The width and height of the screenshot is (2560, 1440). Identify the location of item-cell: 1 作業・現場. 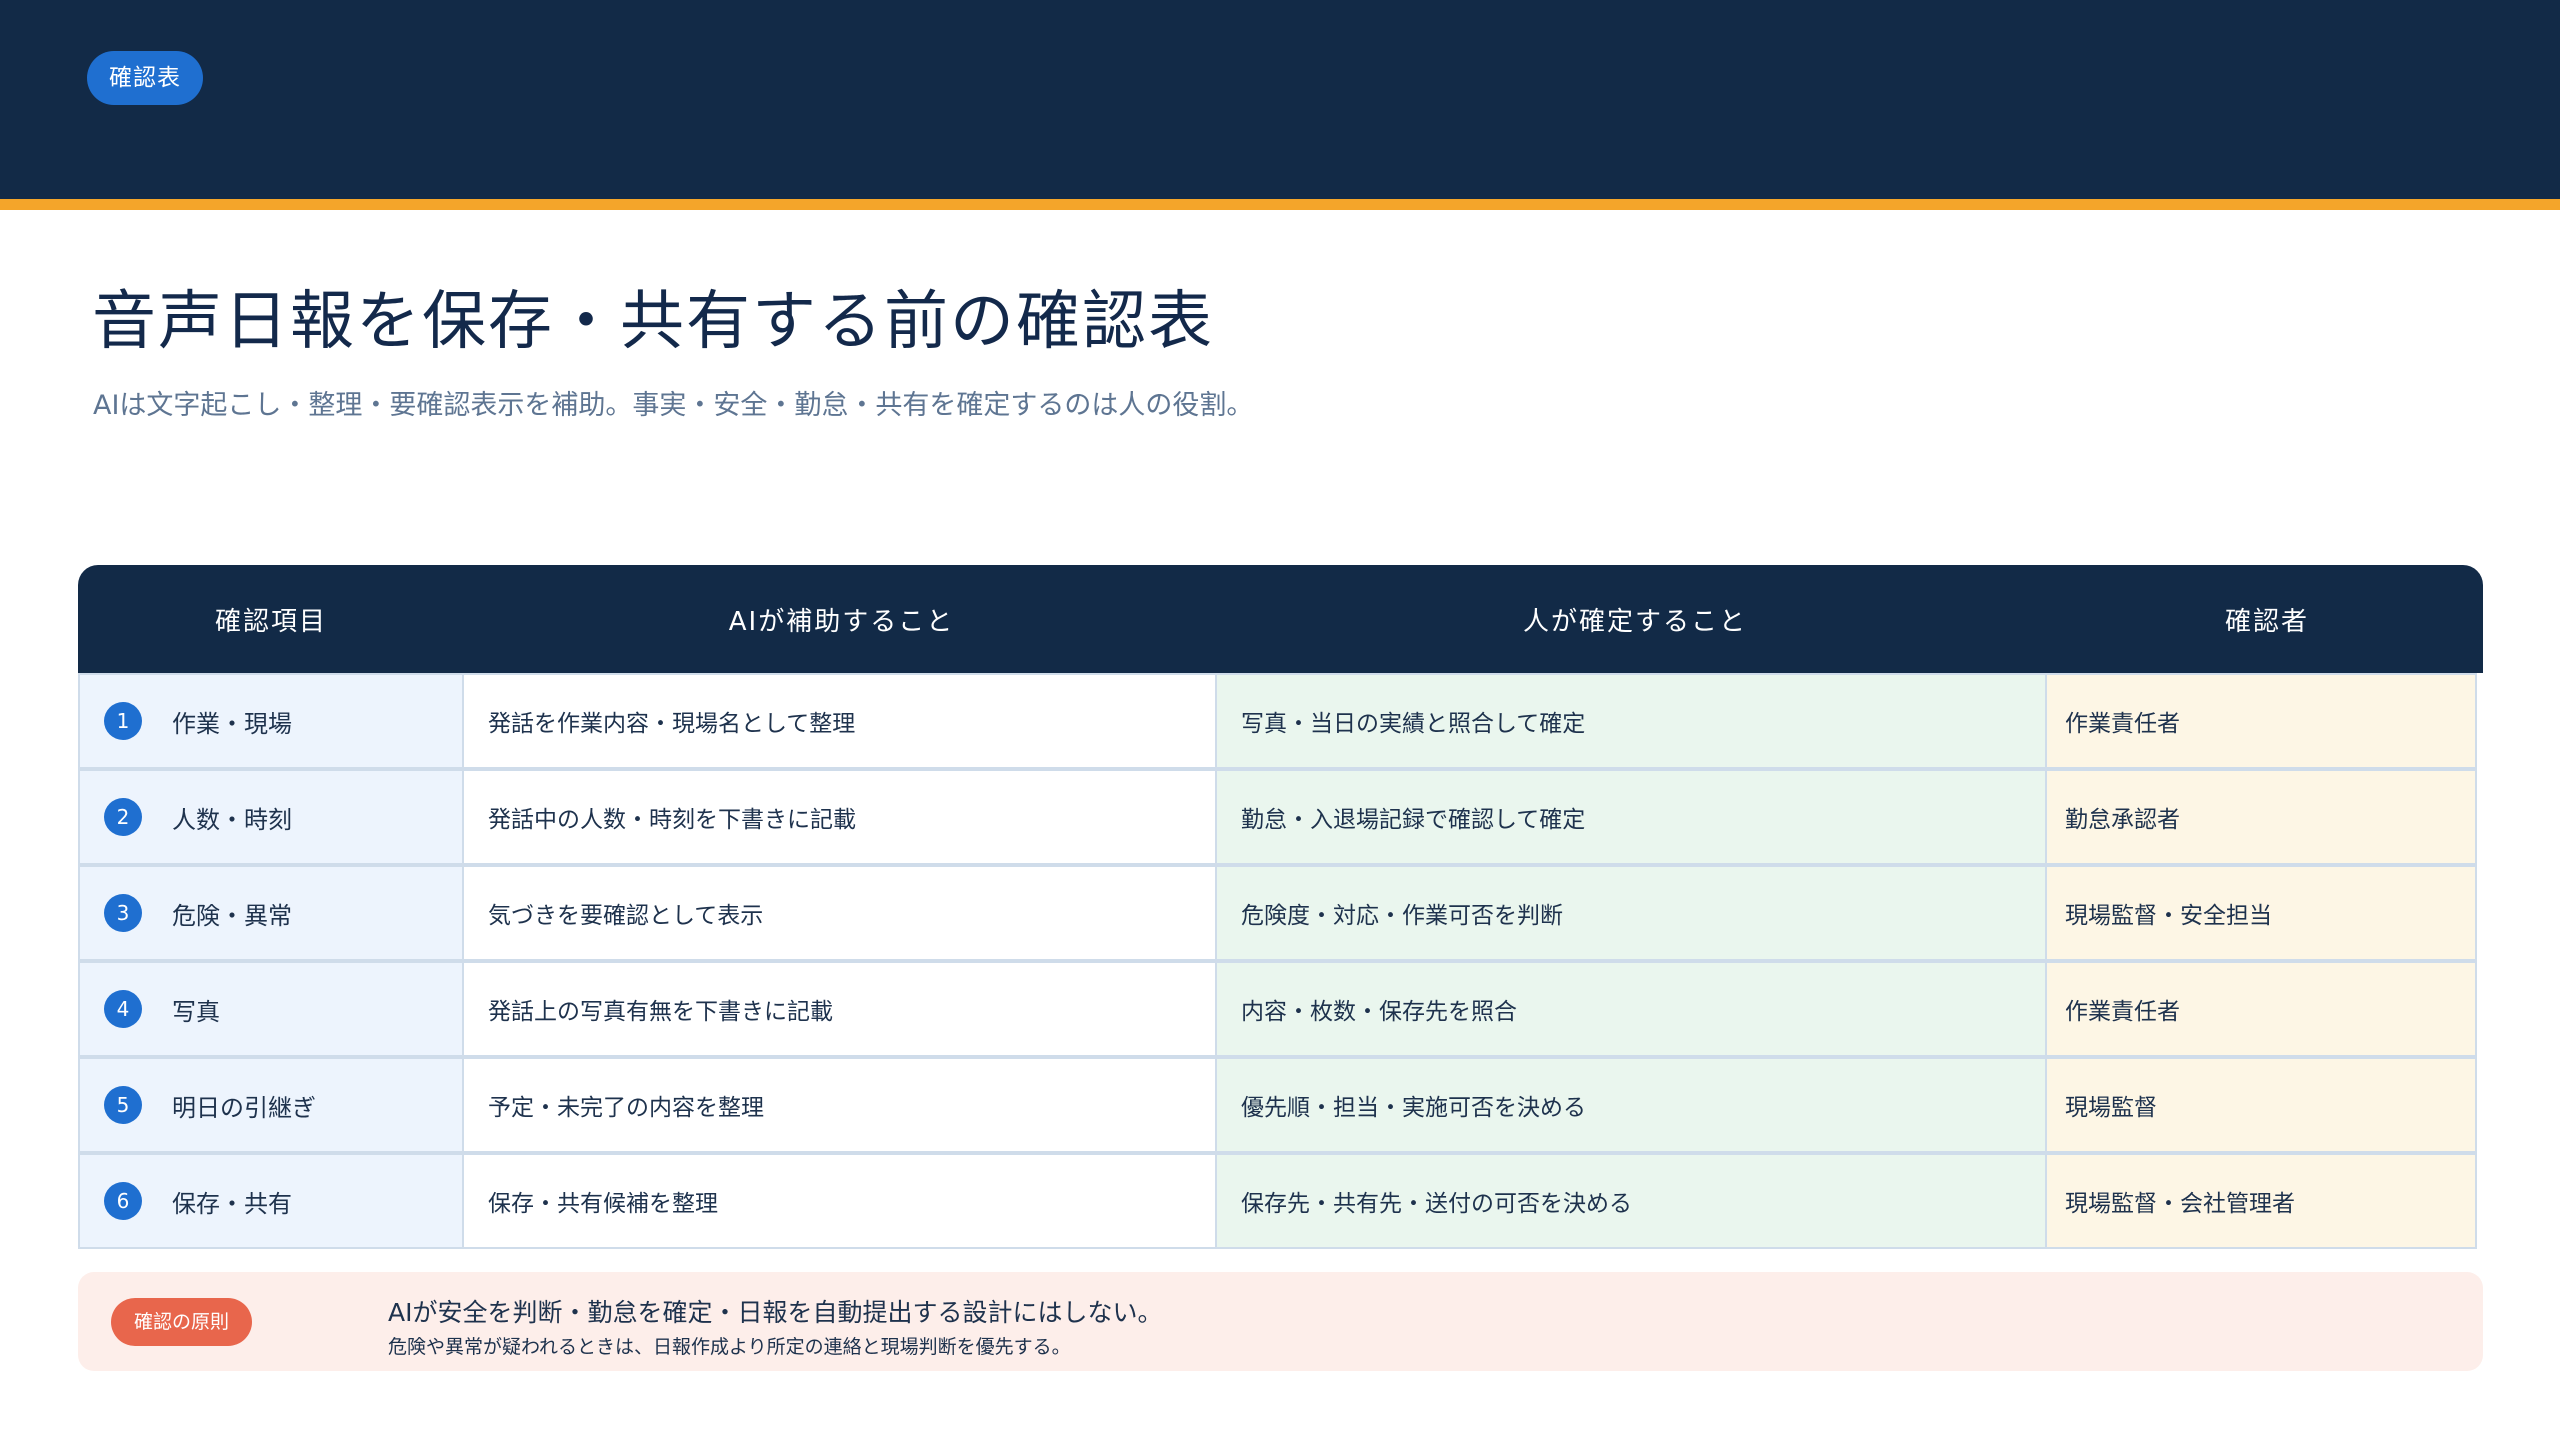
(271, 721).